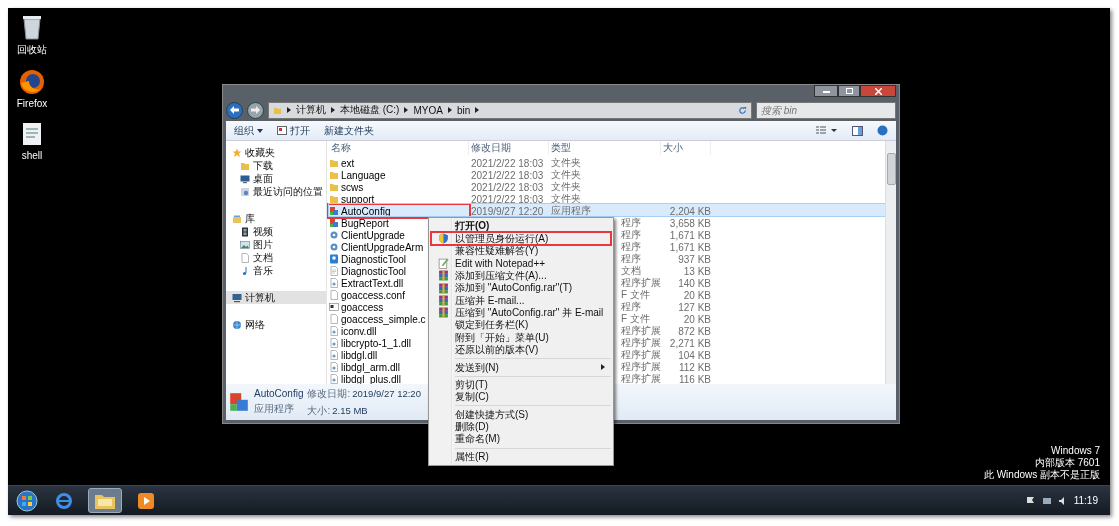 This screenshot has width=1119, height=526. I want to click on nav-item: 音乐, so click(276, 270).